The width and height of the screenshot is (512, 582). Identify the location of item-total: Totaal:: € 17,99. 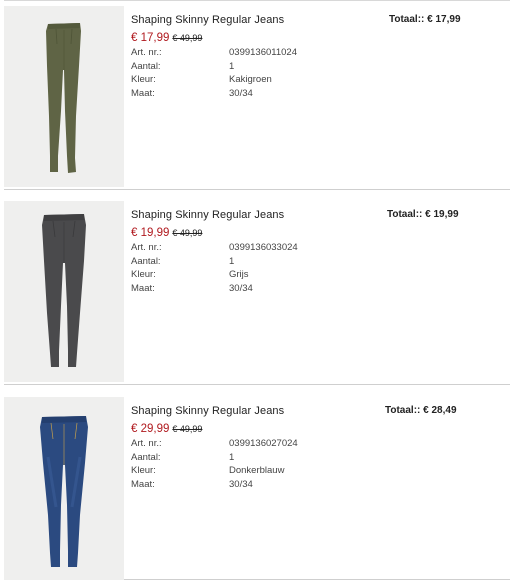
(425, 19).